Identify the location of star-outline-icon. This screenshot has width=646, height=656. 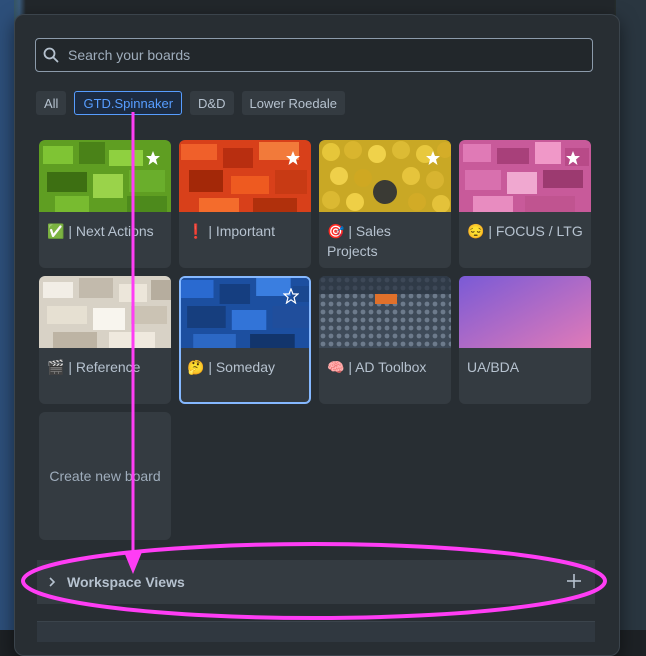
(291, 296).